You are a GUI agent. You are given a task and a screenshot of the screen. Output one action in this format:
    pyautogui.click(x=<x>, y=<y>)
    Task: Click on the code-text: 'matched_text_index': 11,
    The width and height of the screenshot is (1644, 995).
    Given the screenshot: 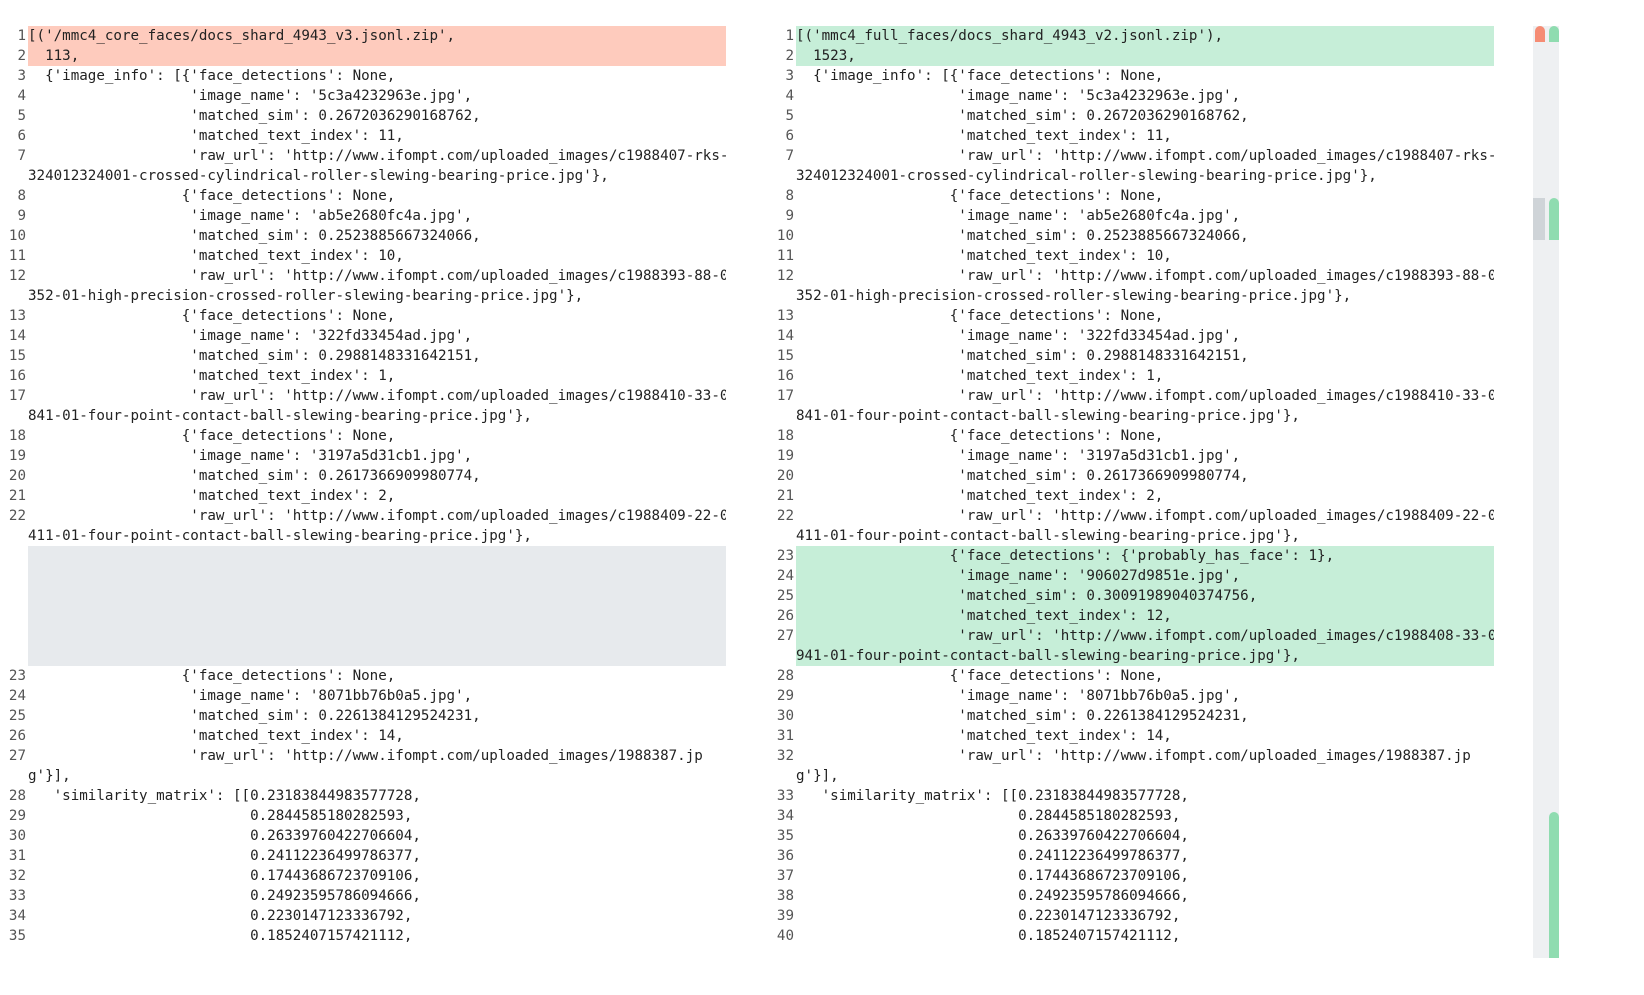 What is the action you would take?
    pyautogui.click(x=984, y=136)
    